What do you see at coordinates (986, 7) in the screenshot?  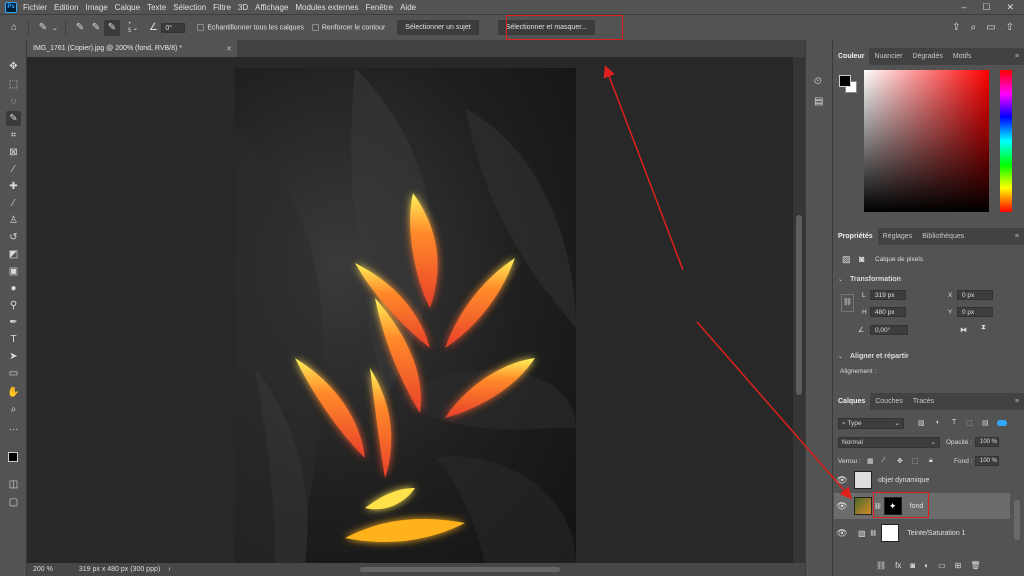 I see `maximize-icon: ☐` at bounding box center [986, 7].